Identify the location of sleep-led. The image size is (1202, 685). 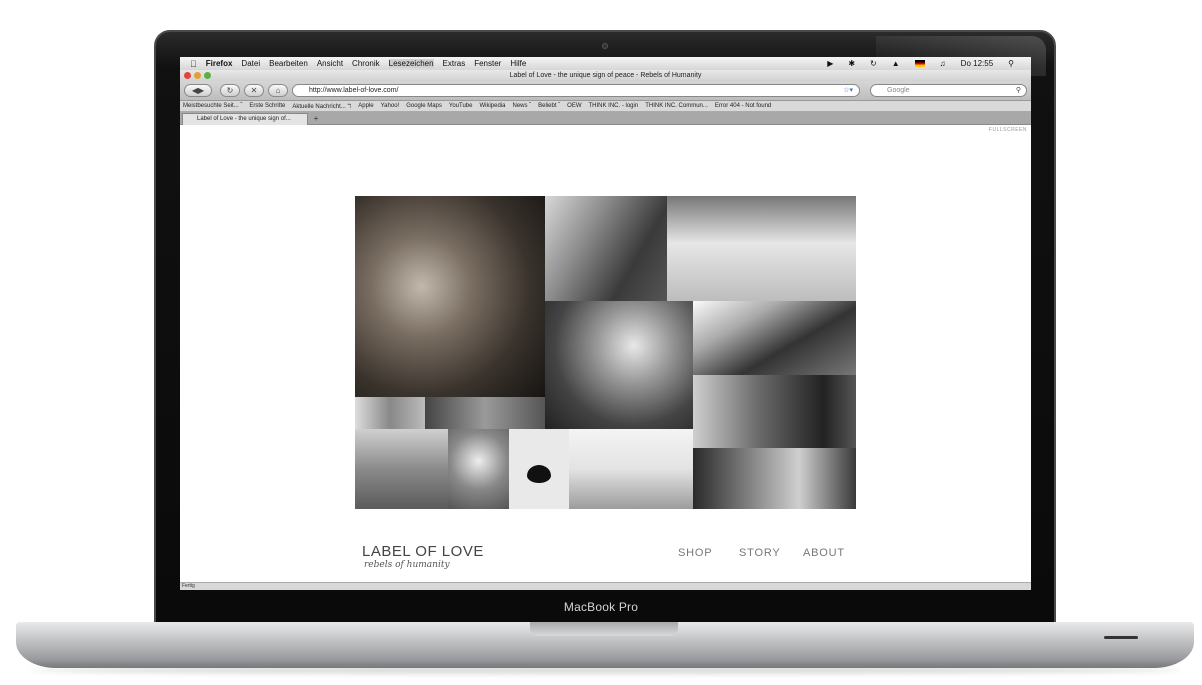
(1121, 637).